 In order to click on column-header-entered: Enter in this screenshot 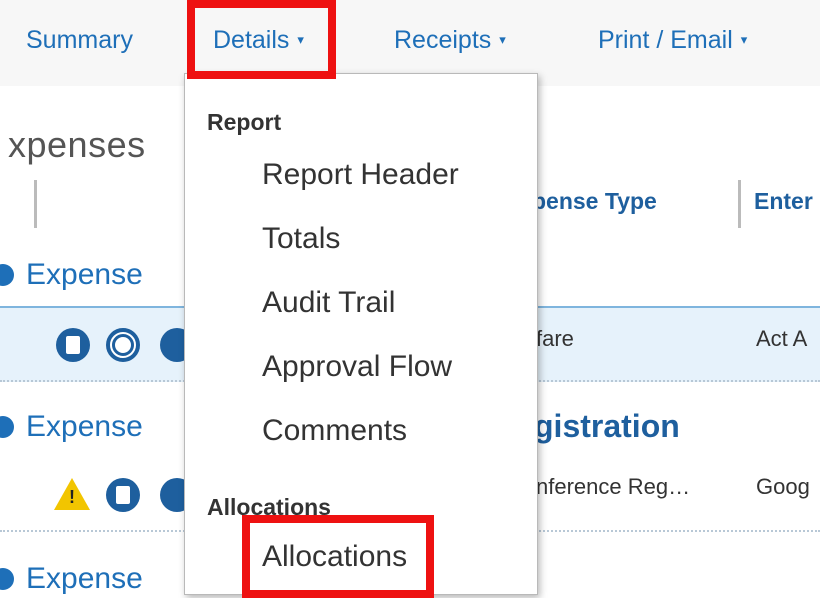, I will do `click(783, 201)`.